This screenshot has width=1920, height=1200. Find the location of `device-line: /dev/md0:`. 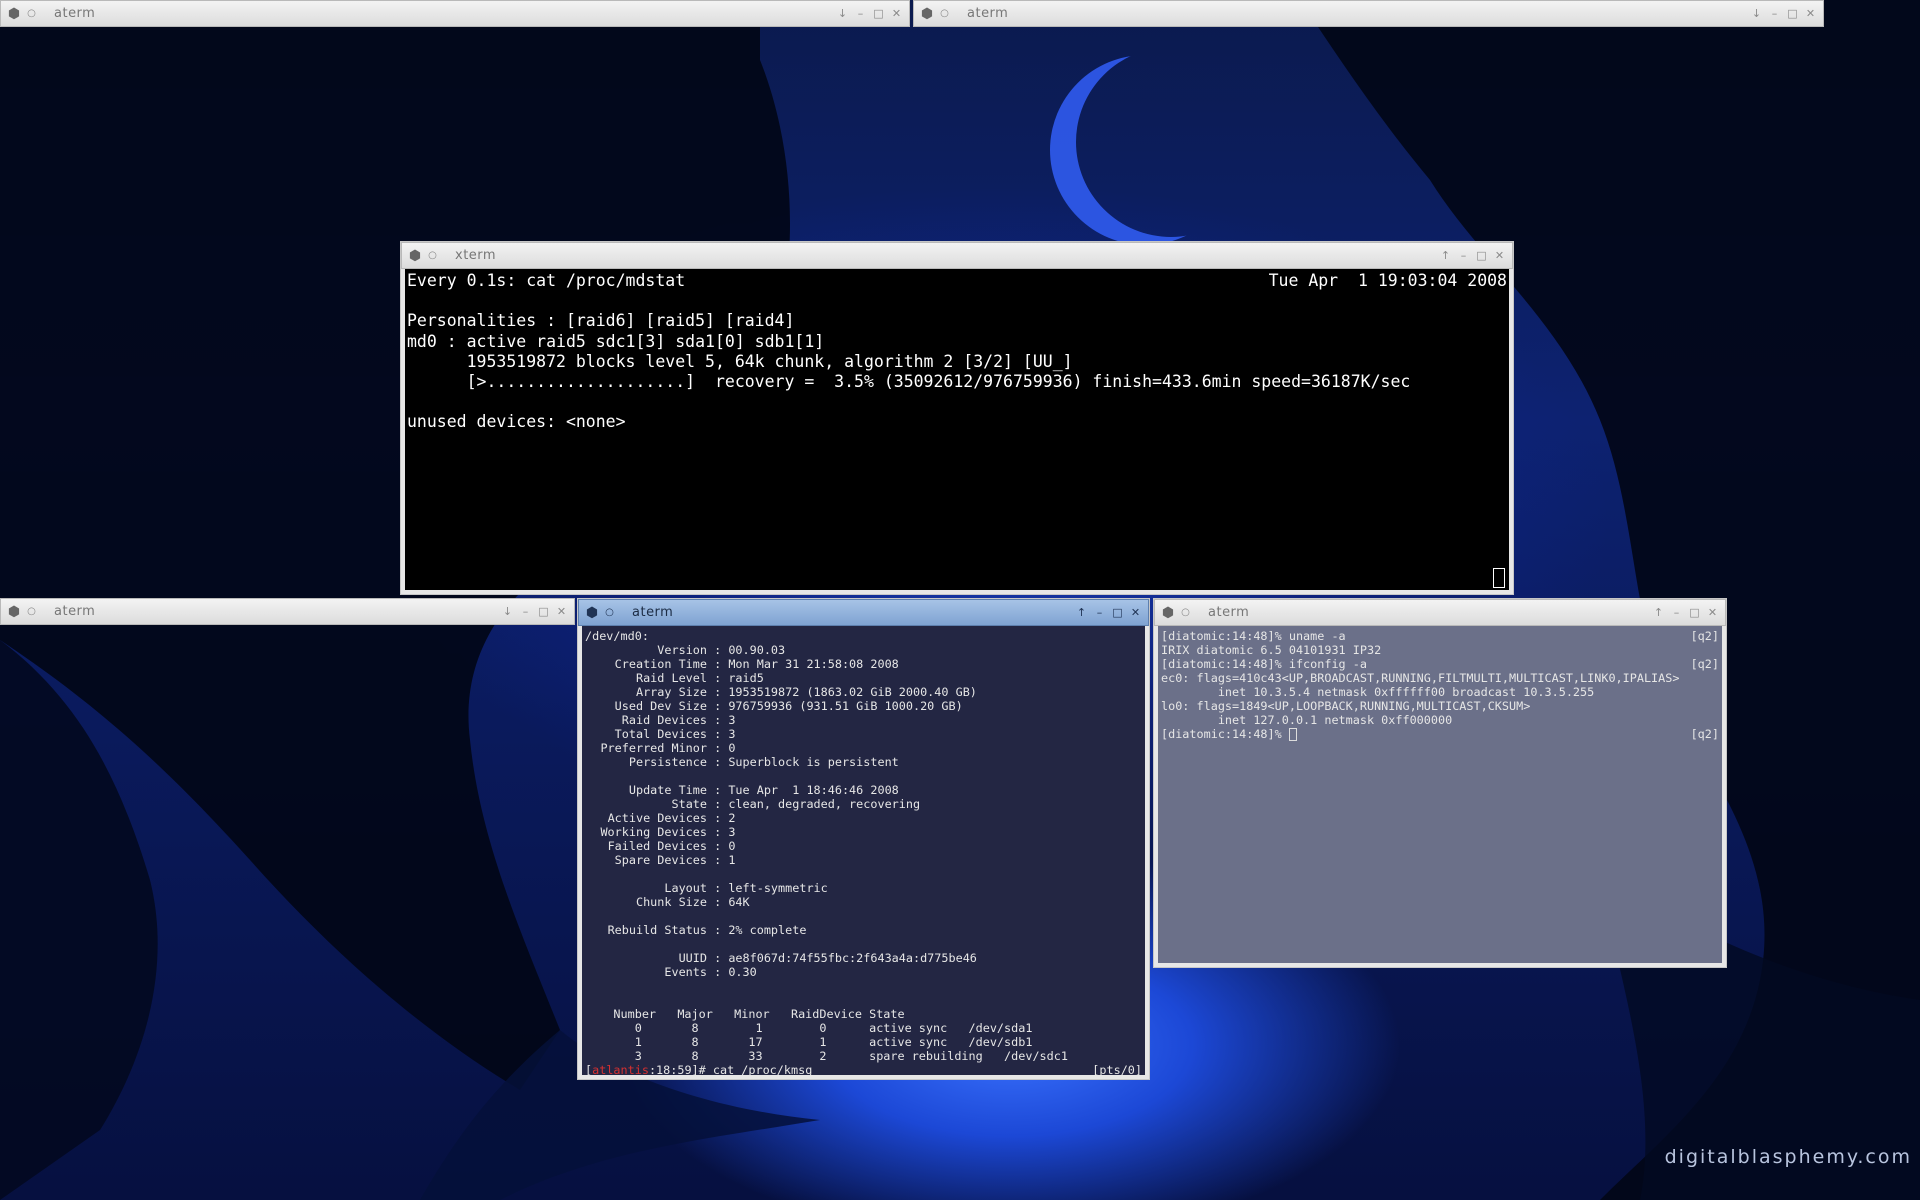

device-line: /dev/md0: is located at coordinates (617, 636).